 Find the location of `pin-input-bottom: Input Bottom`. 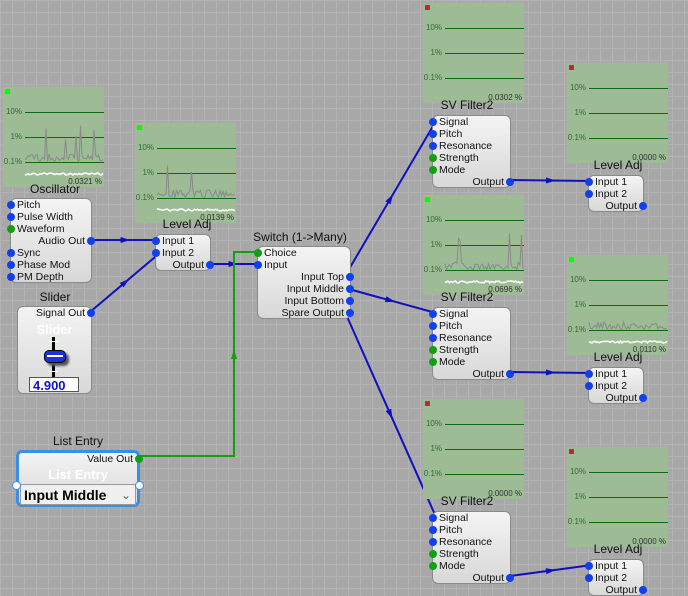

pin-input-bottom: Input Bottom is located at coordinates (319, 301).